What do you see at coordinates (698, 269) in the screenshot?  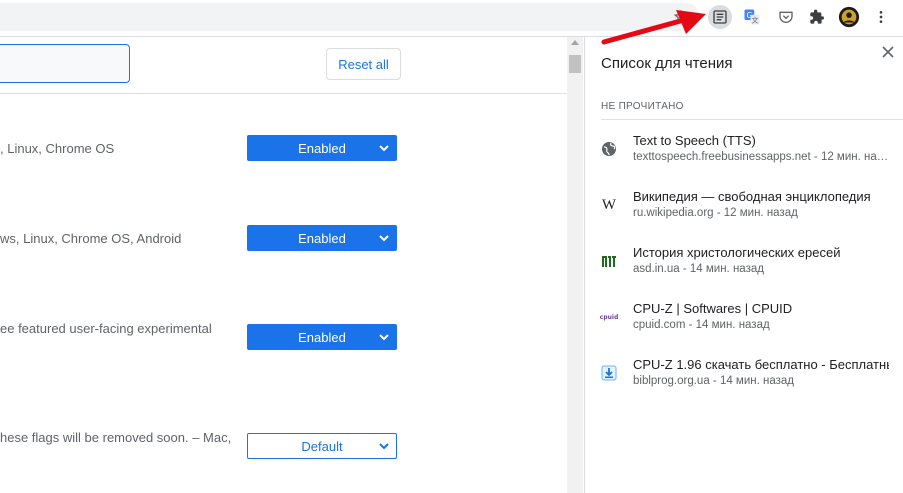 I see `item-subtitle: asd.in.ua - 14 мин. назад` at bounding box center [698, 269].